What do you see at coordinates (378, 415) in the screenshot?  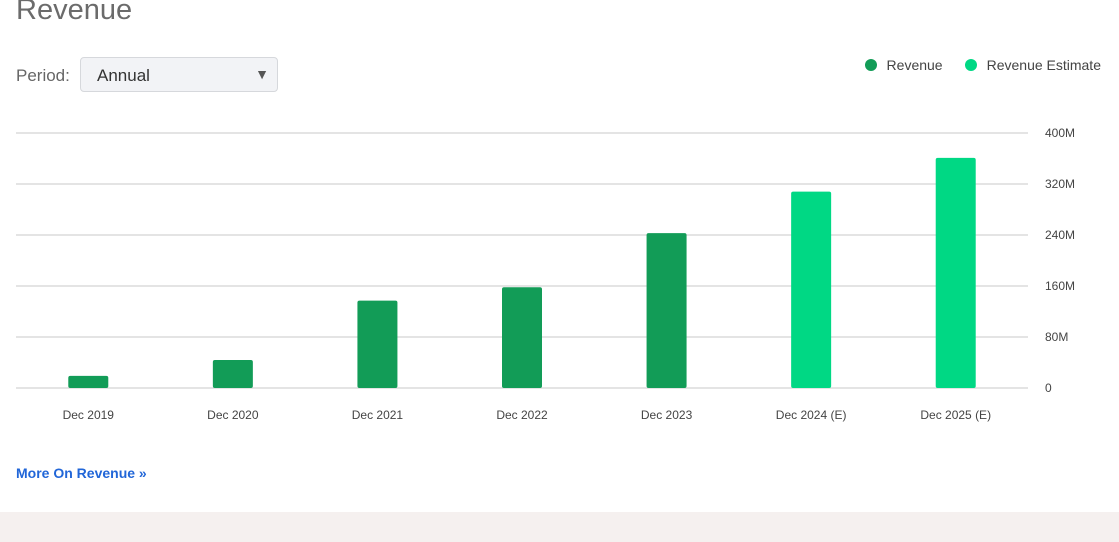 I see `x-tick-label: Dec 2021` at bounding box center [378, 415].